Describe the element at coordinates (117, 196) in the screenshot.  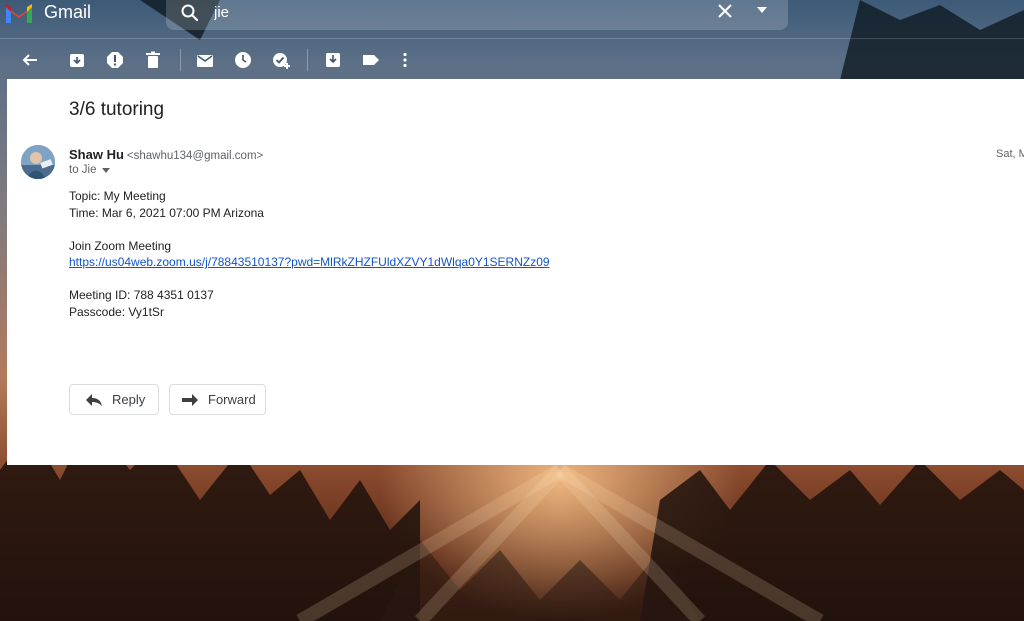
I see `body-topic: Topic: My Meeting` at that location.